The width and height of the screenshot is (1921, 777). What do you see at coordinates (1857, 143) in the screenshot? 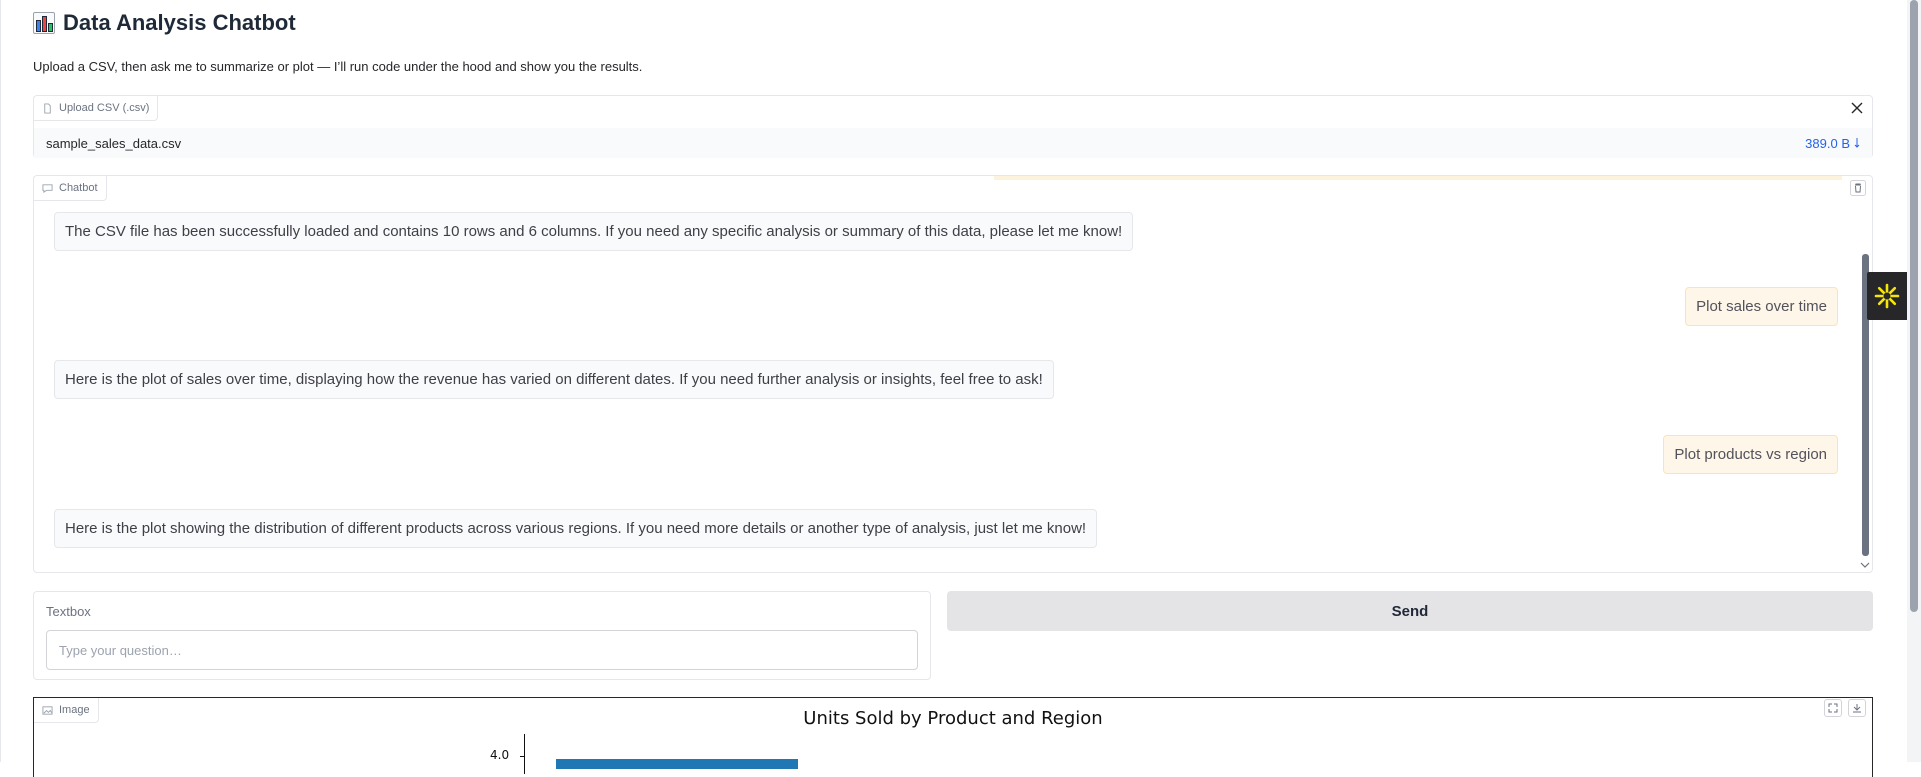
I see `download-arrow-icon` at bounding box center [1857, 143].